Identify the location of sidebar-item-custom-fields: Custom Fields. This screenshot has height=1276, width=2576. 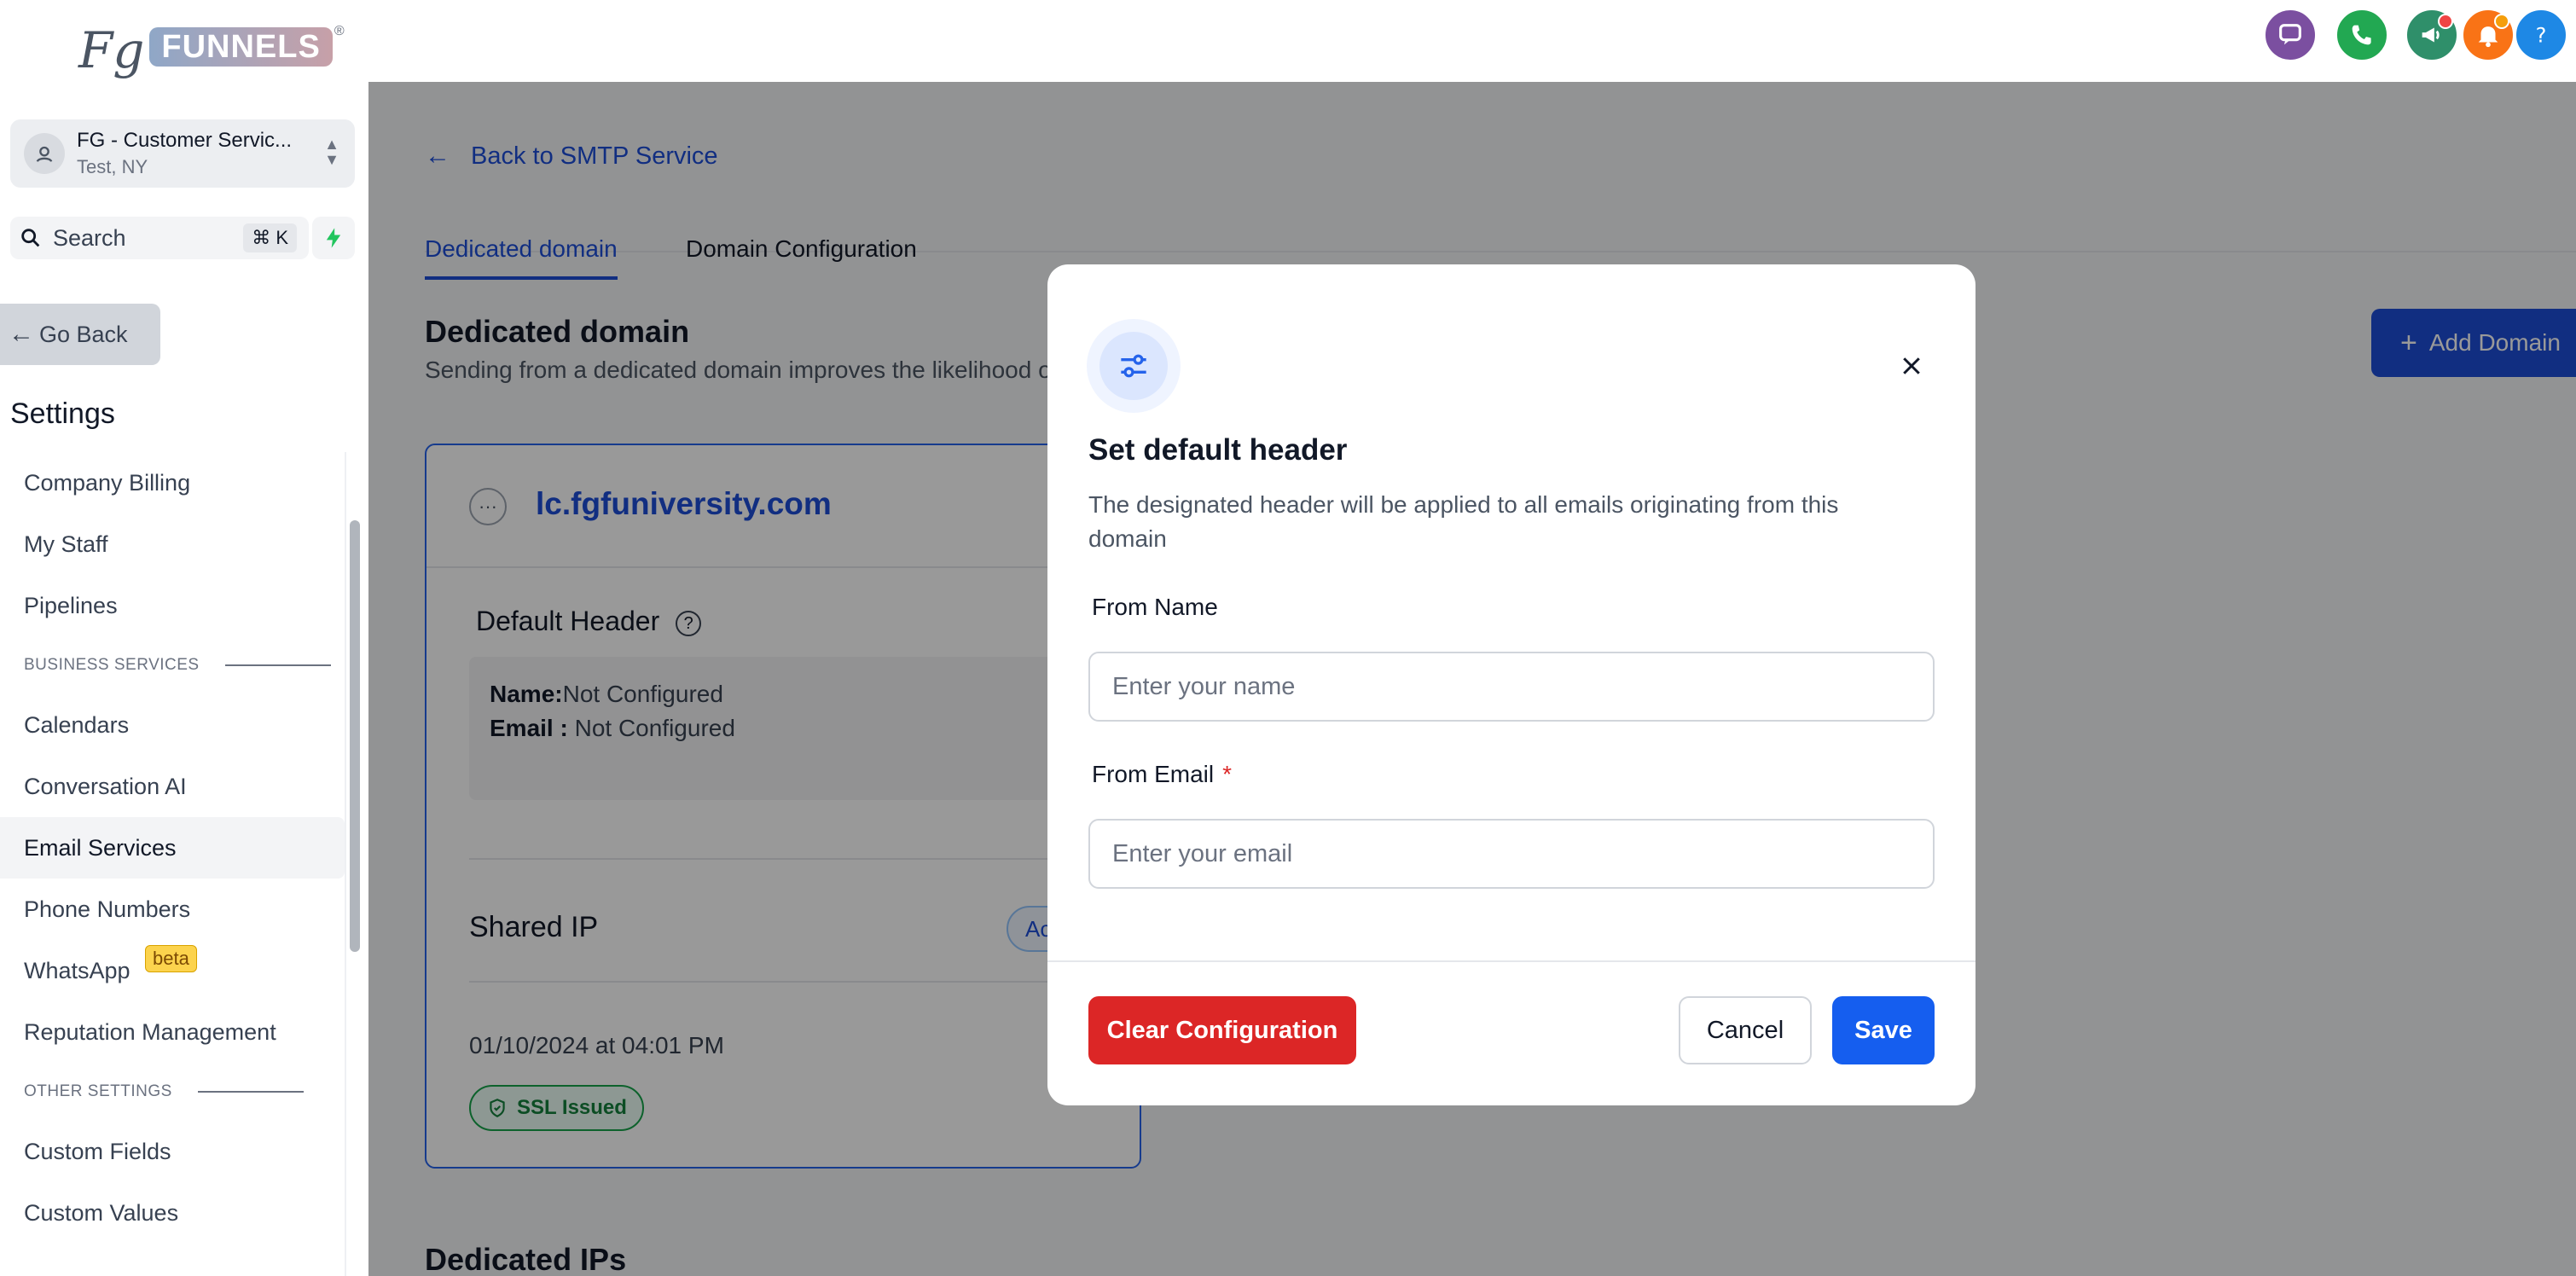
(172, 1151).